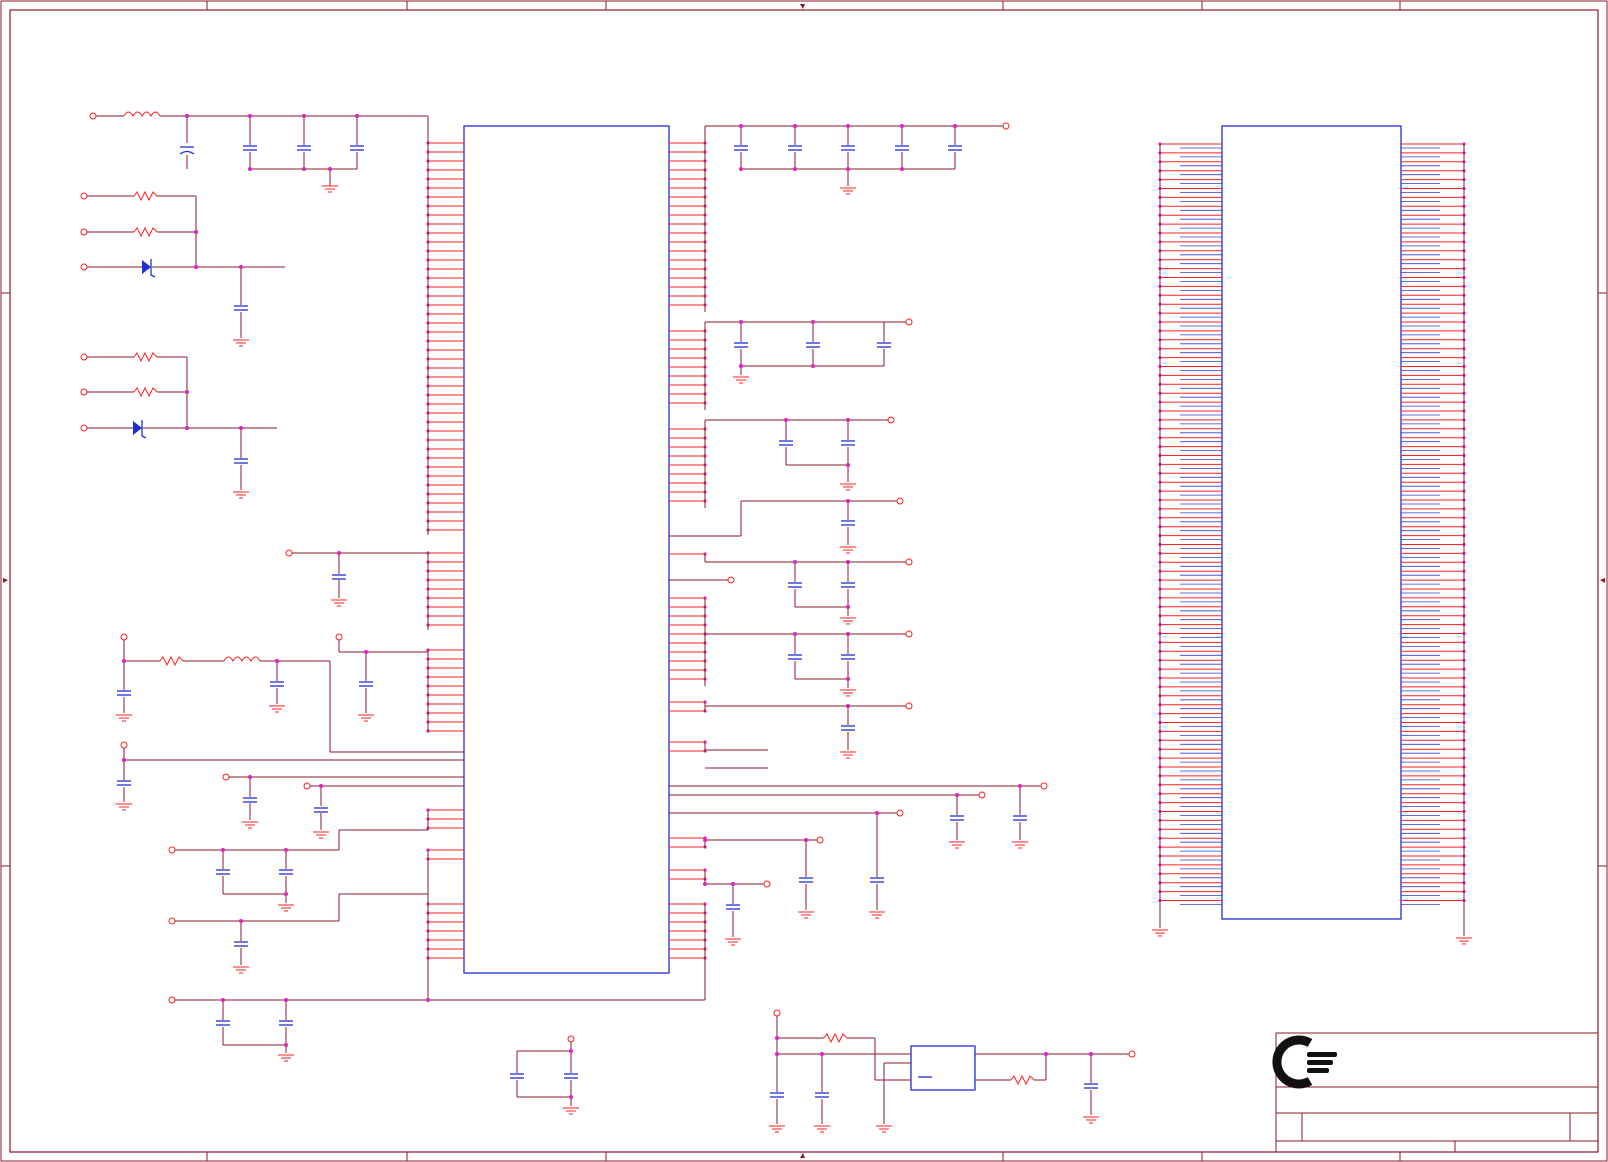  What do you see at coordinates (934, 1108) in the screenshot?
I see `regulator-caps` at bounding box center [934, 1108].